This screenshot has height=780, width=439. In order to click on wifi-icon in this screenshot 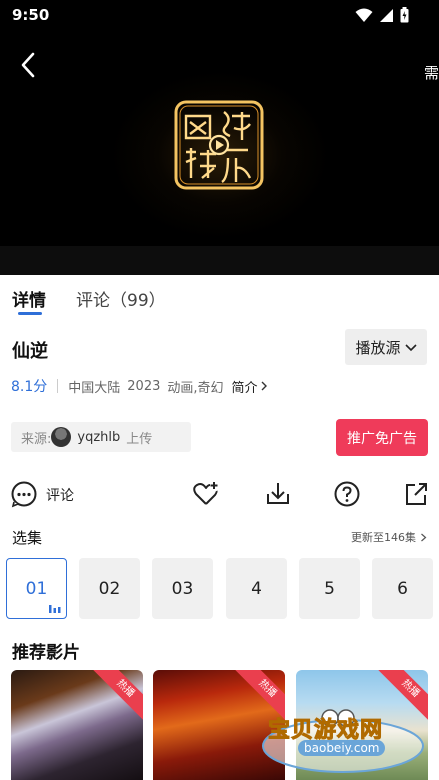, I will do `click(364, 15)`.